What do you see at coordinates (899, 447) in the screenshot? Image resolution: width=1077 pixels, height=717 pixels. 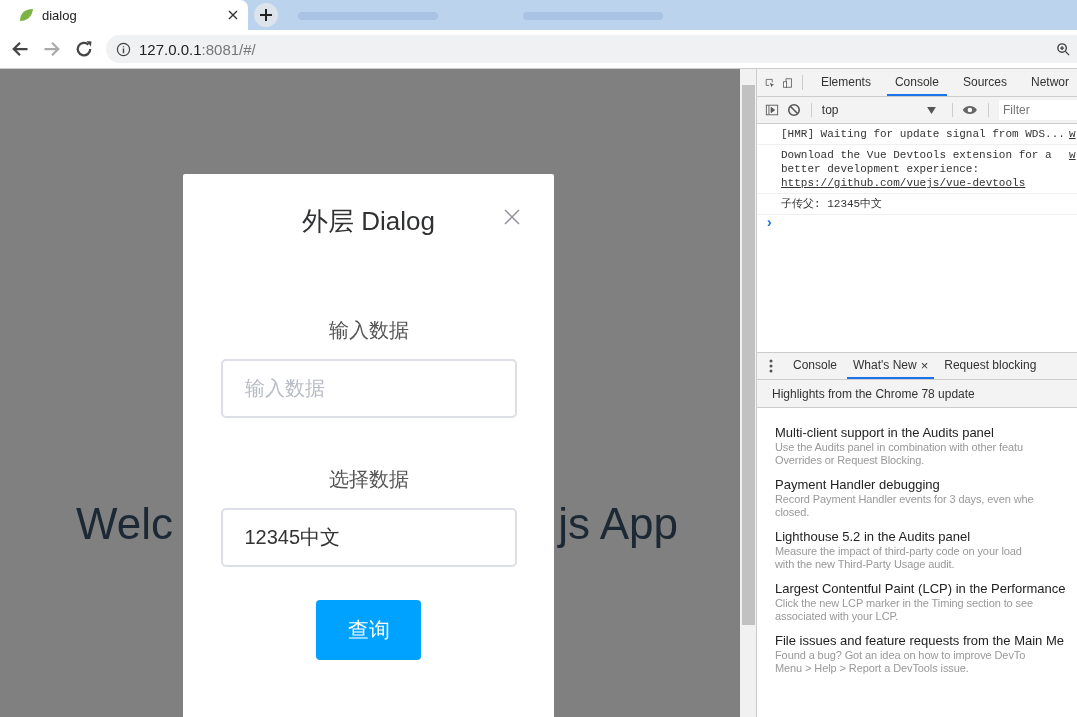 I see `news-description: Use the Audits panel in combination with other featu` at bounding box center [899, 447].